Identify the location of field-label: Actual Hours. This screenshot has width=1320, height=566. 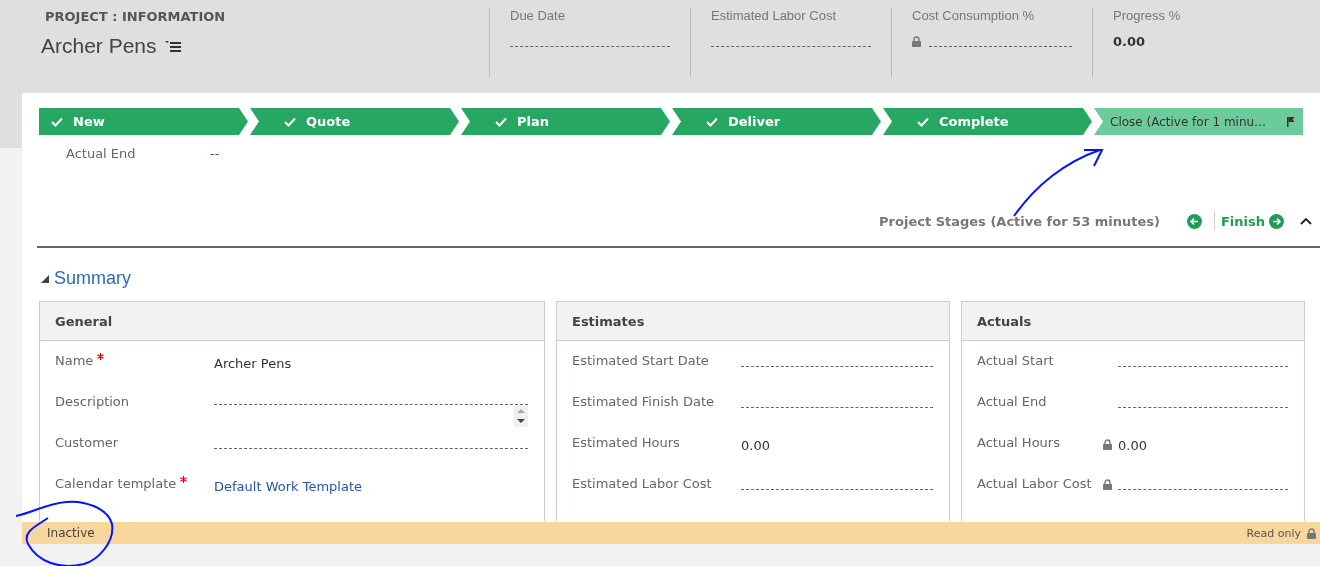
(1018, 442).